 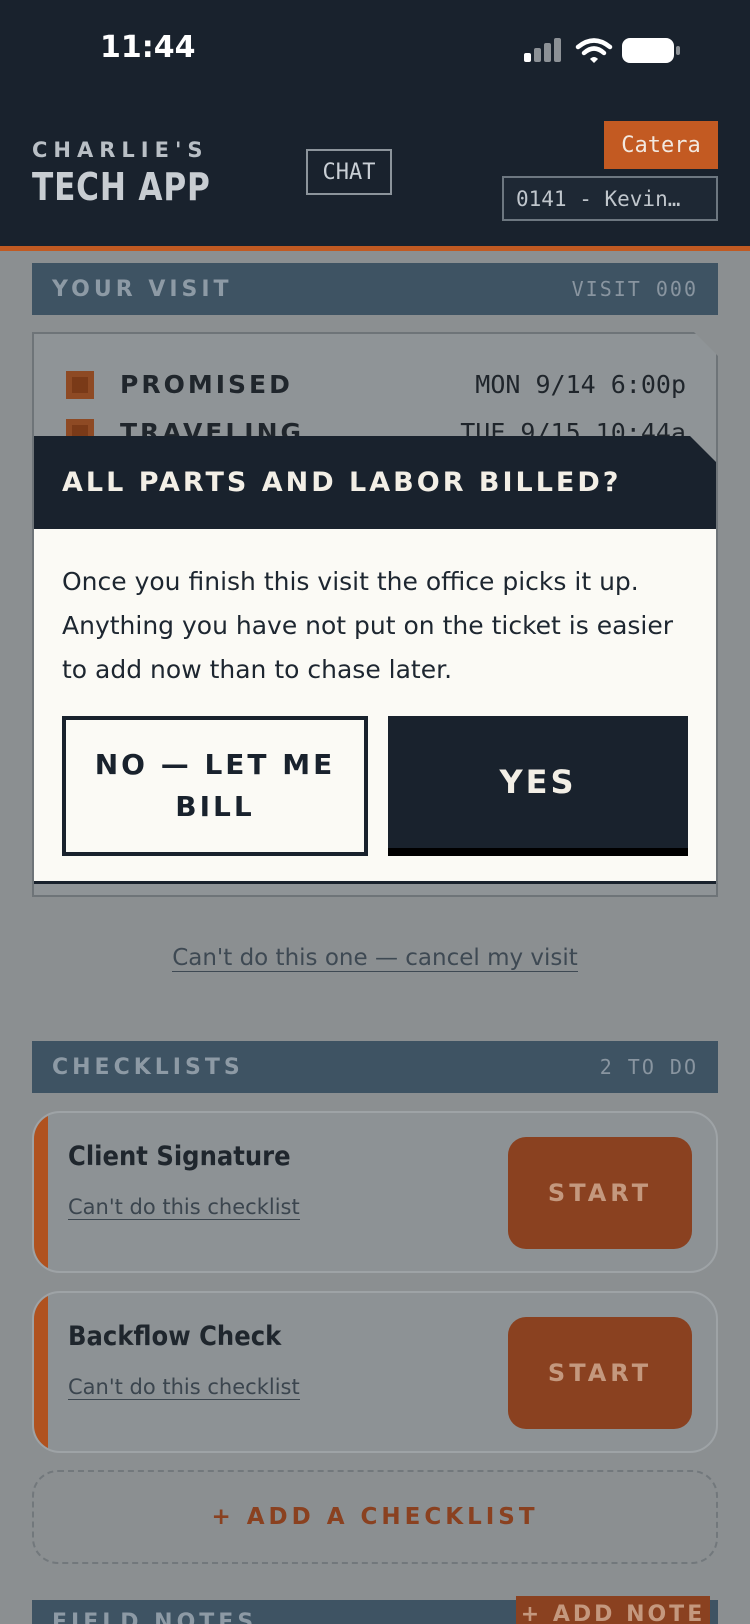 I want to click on status-time: 11:44, so click(x=148, y=47).